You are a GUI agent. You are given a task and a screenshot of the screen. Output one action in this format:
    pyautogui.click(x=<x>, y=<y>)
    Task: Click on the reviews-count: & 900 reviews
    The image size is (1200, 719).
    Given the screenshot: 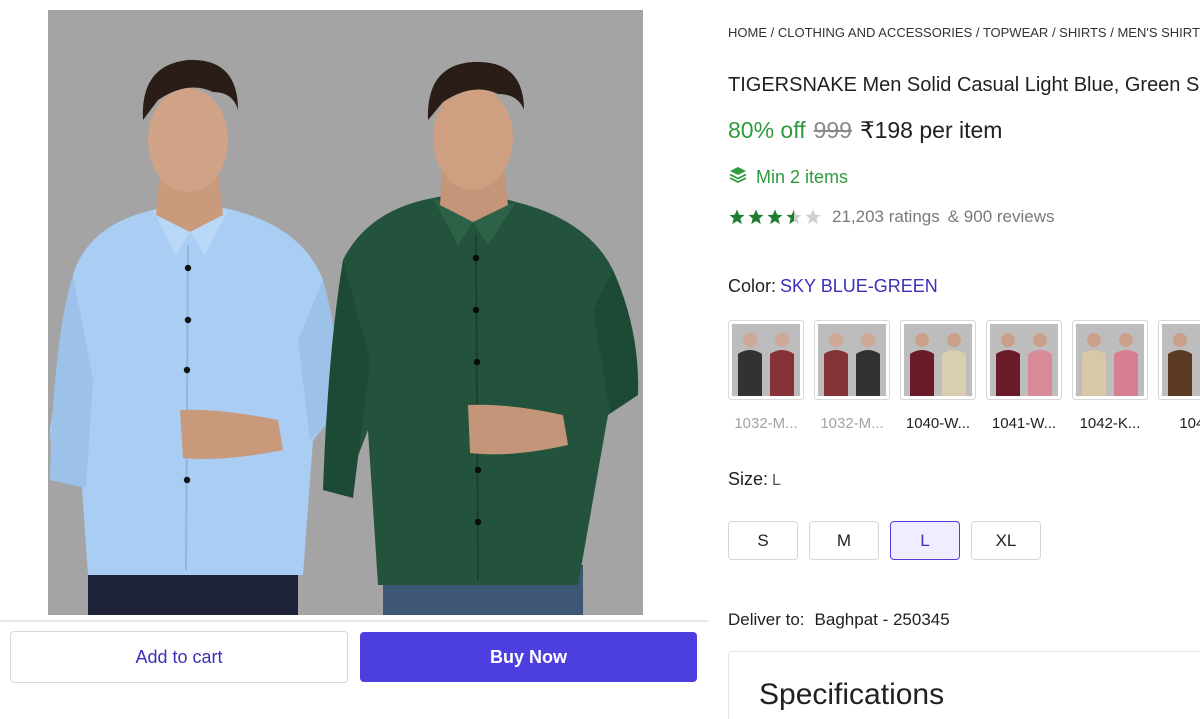 What is the action you would take?
    pyautogui.click(x=1001, y=216)
    